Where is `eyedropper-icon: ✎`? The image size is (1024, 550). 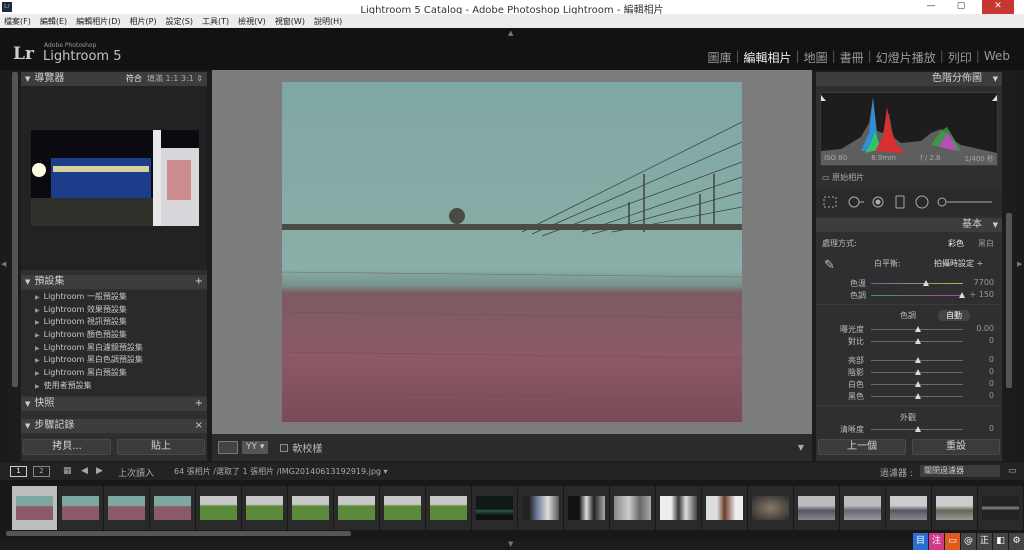 eyedropper-icon: ✎ is located at coordinates (829, 265).